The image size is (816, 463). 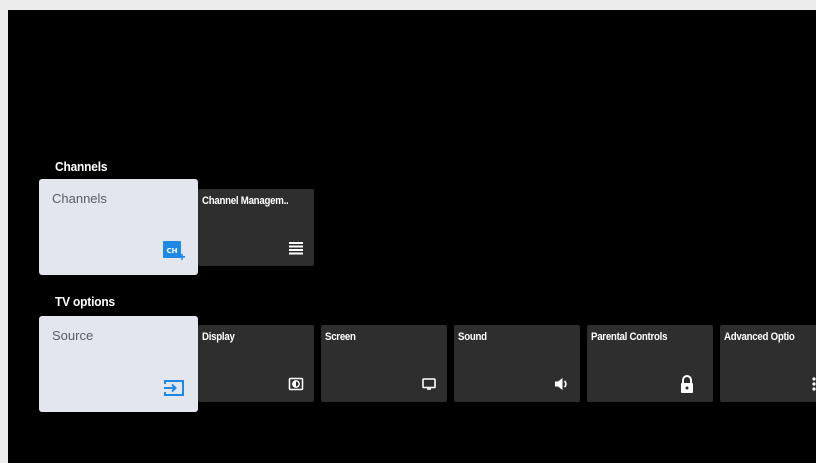 What do you see at coordinates (629, 337) in the screenshot?
I see `tile-parental-controls-label: Parental Controls` at bounding box center [629, 337].